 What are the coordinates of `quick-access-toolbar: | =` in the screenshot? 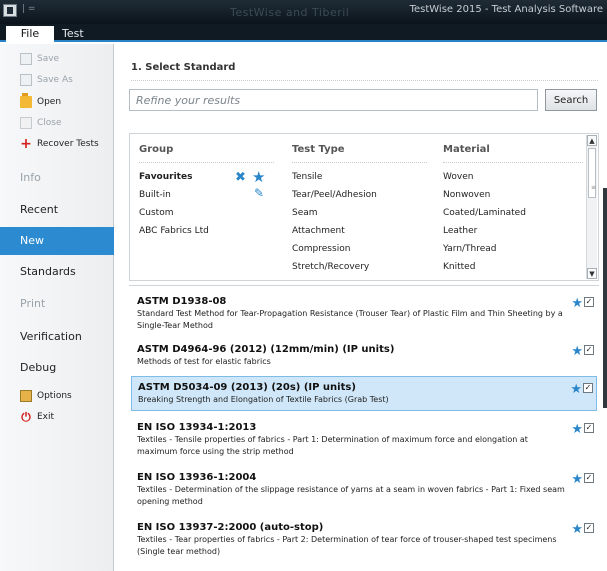 It's located at (28, 9).